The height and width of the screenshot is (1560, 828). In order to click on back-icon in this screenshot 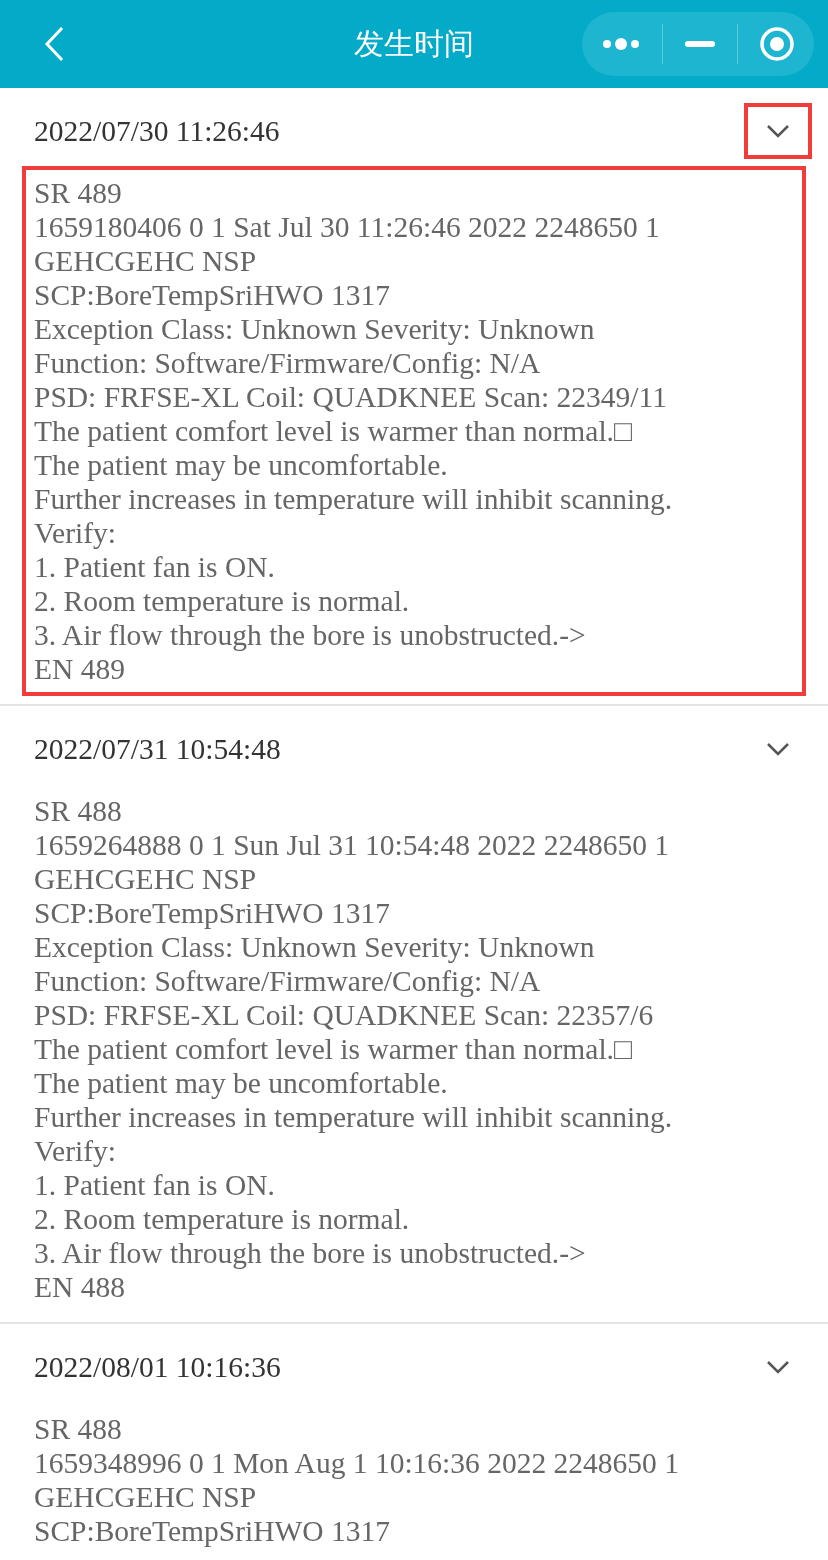, I will do `click(54, 44)`.